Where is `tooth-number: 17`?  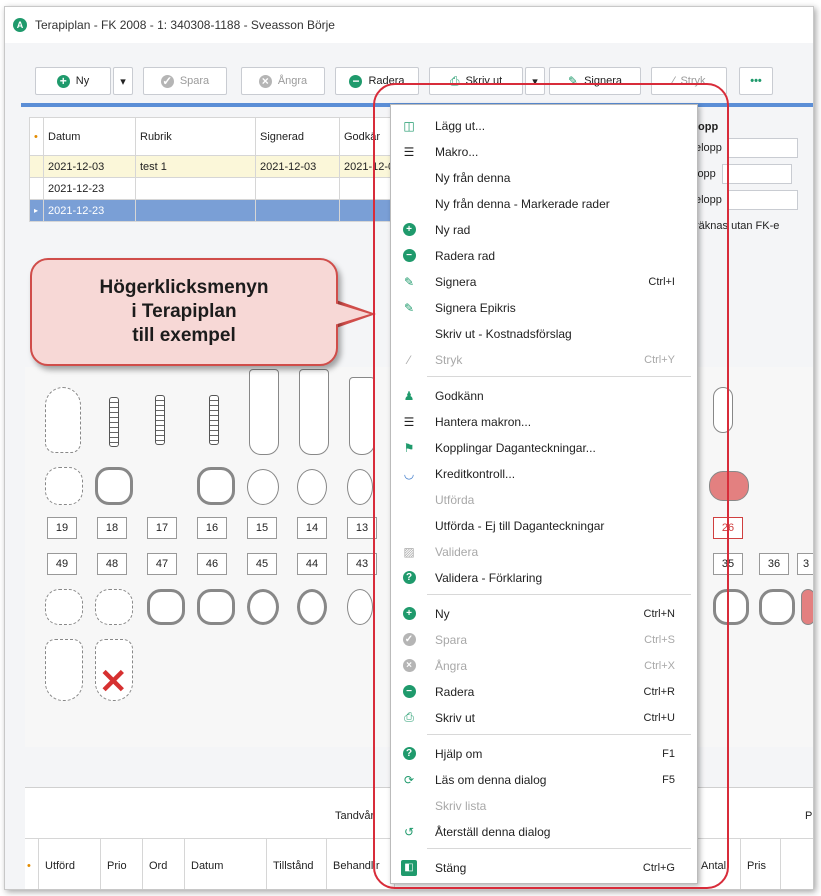
tooth-number: 17 is located at coordinates (162, 528).